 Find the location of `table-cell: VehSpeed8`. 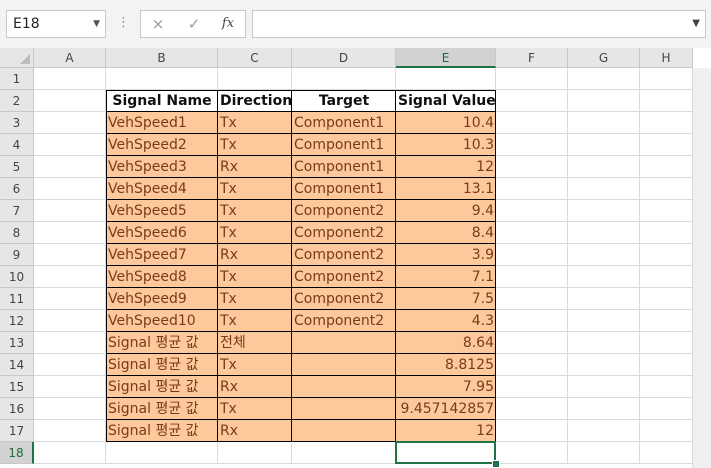

table-cell: VehSpeed8 is located at coordinates (162, 277).